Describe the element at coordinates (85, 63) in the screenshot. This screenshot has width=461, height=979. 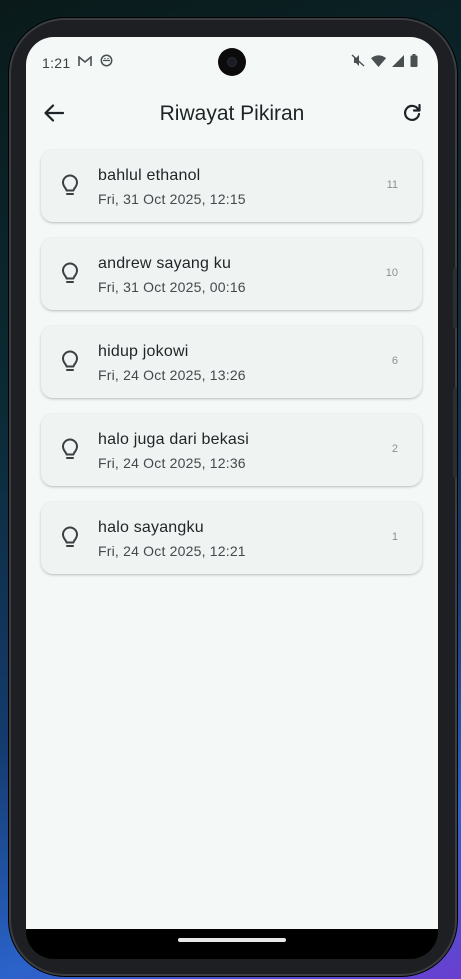
I see `gmail-icon` at that location.